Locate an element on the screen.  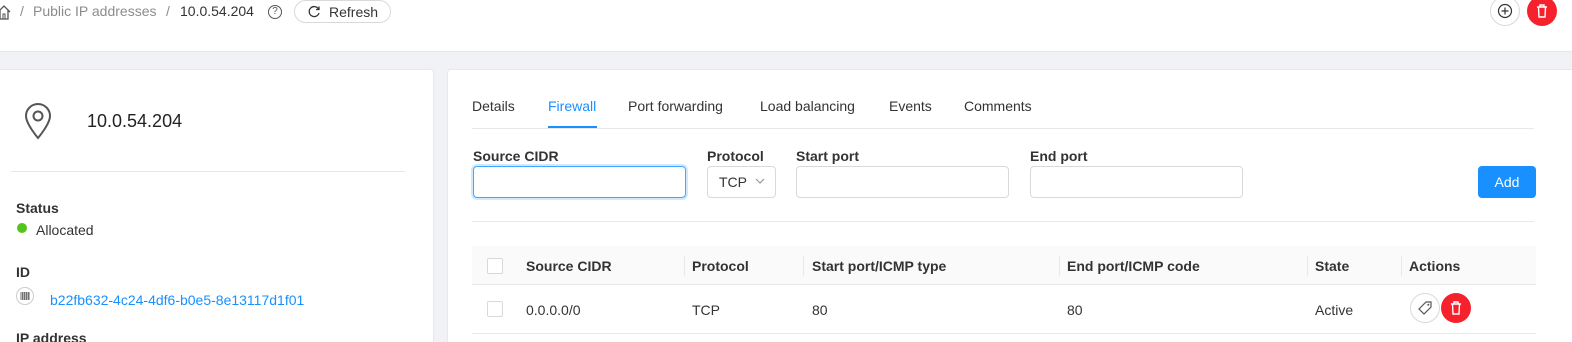
breadcrumb-public-ip-addresses: Public IP addresses is located at coordinates (94, 11).